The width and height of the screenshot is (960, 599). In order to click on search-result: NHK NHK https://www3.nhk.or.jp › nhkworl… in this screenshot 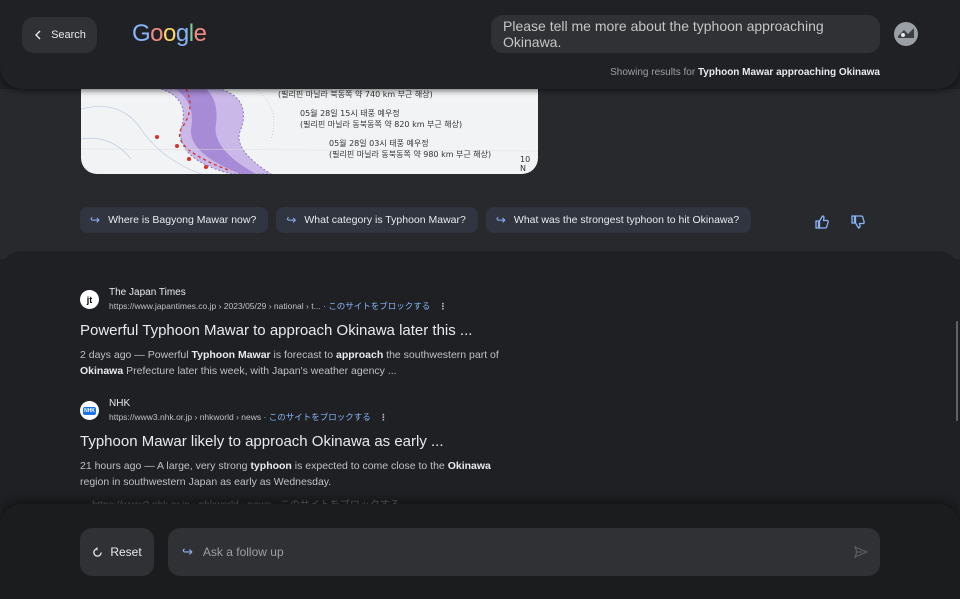, I will do `click(300, 444)`.